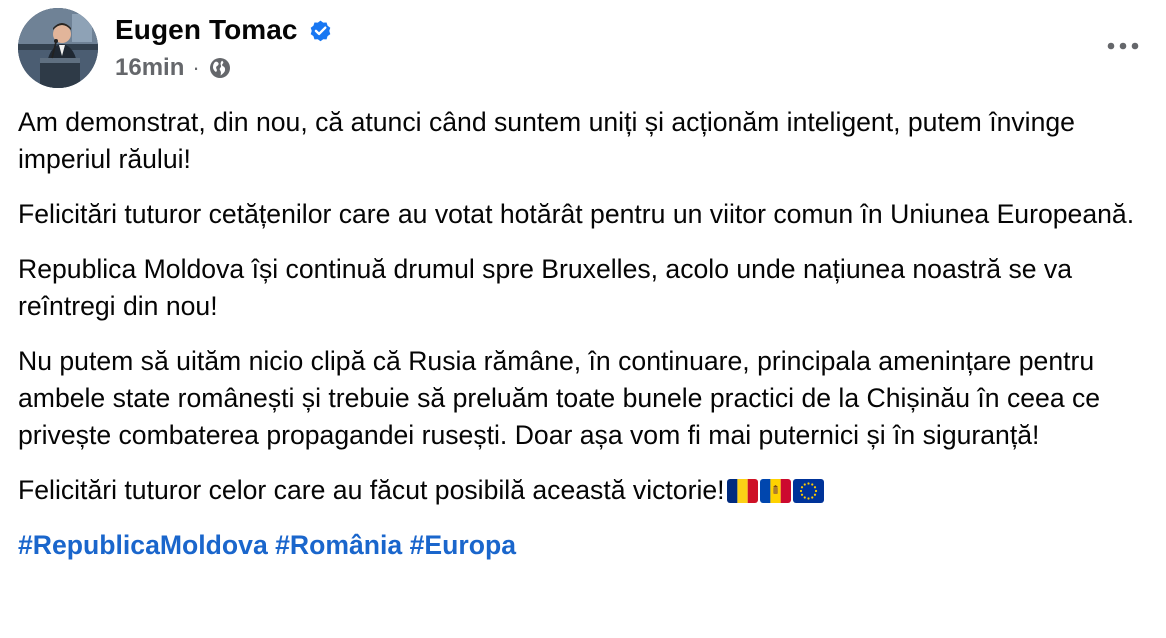  I want to click on author-avatar, so click(58, 48).